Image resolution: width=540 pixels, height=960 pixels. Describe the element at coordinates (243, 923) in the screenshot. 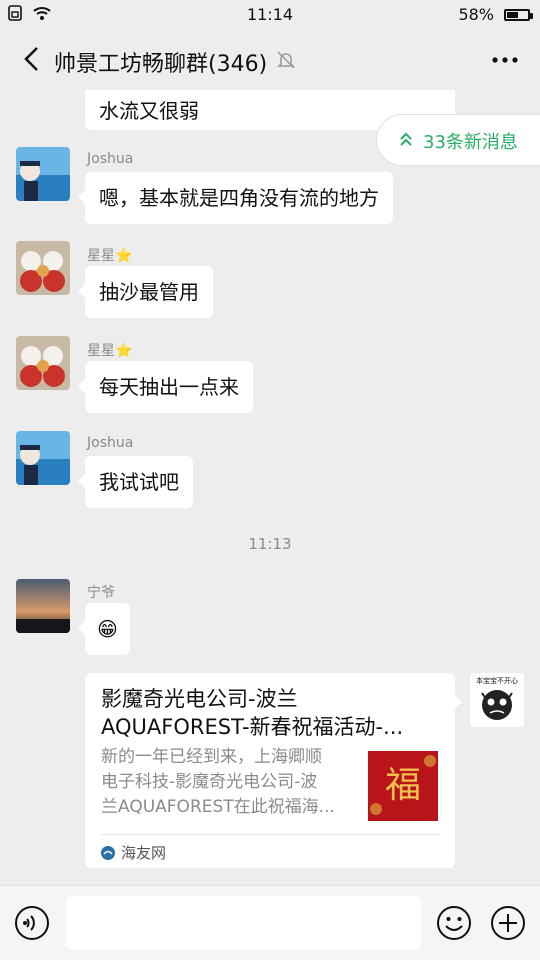

I see `message-input` at that location.